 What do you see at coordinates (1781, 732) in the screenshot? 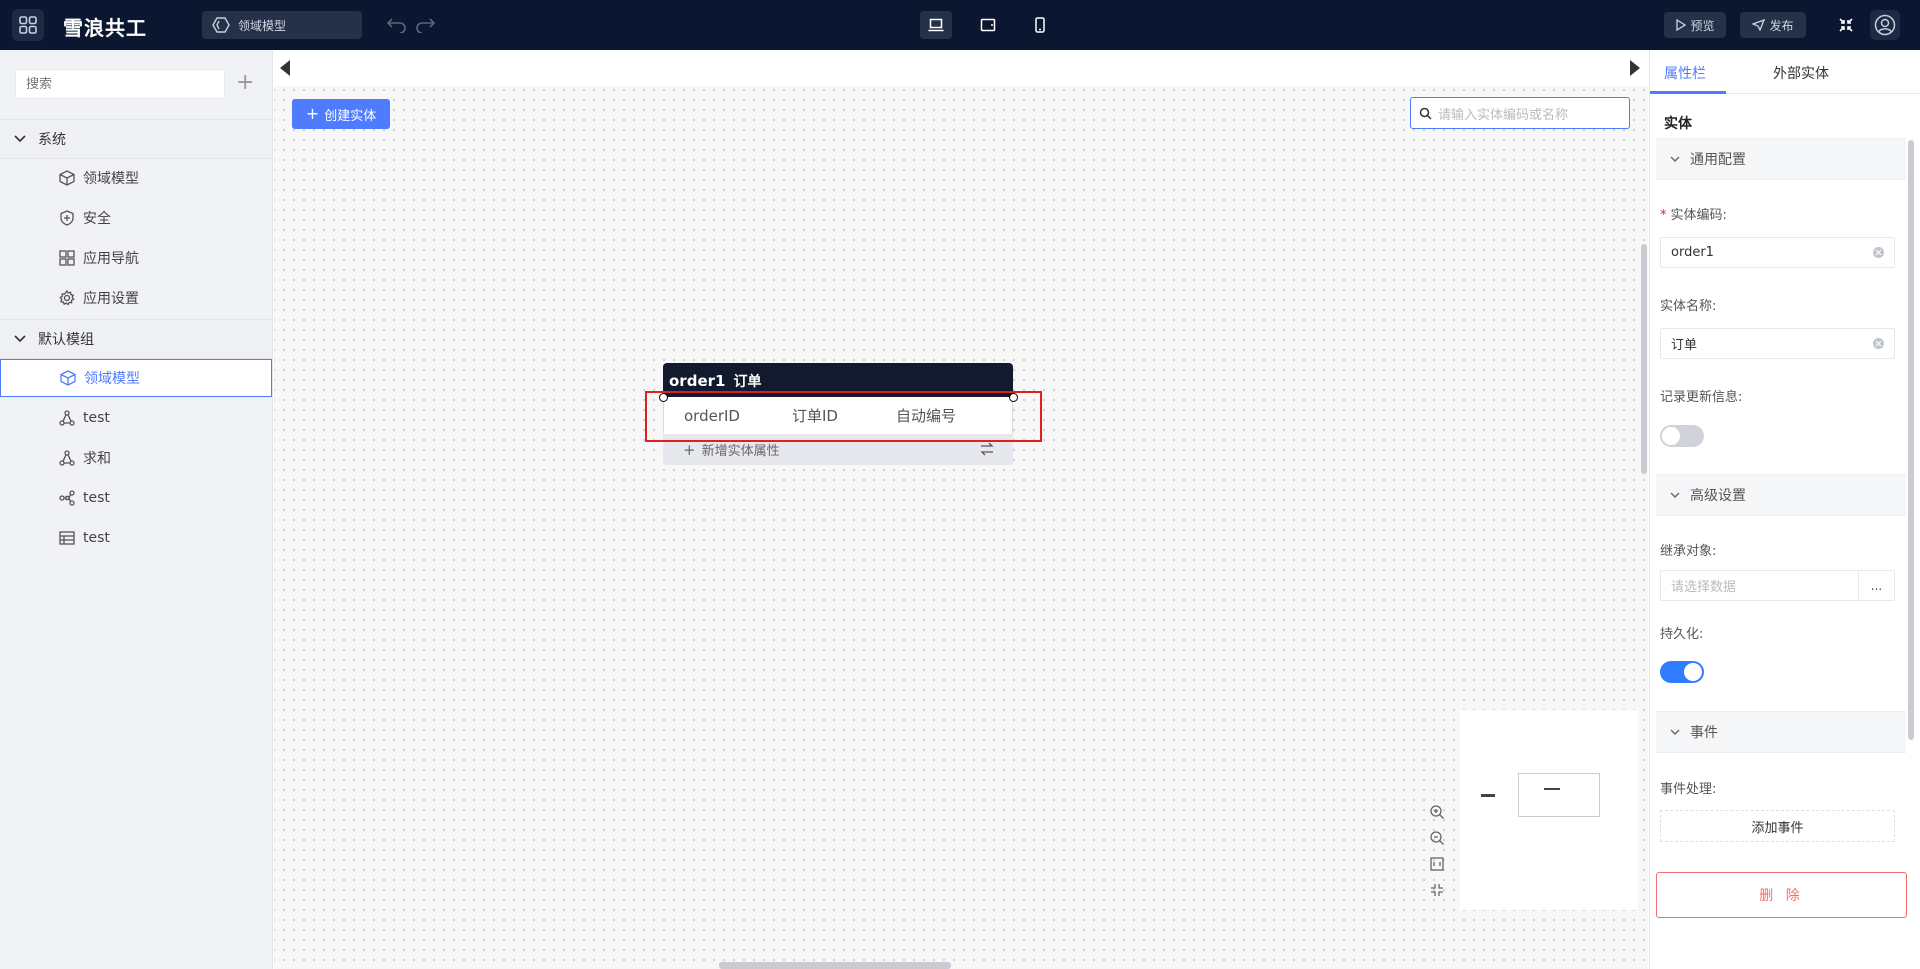
I see `section-events: 事件` at bounding box center [1781, 732].